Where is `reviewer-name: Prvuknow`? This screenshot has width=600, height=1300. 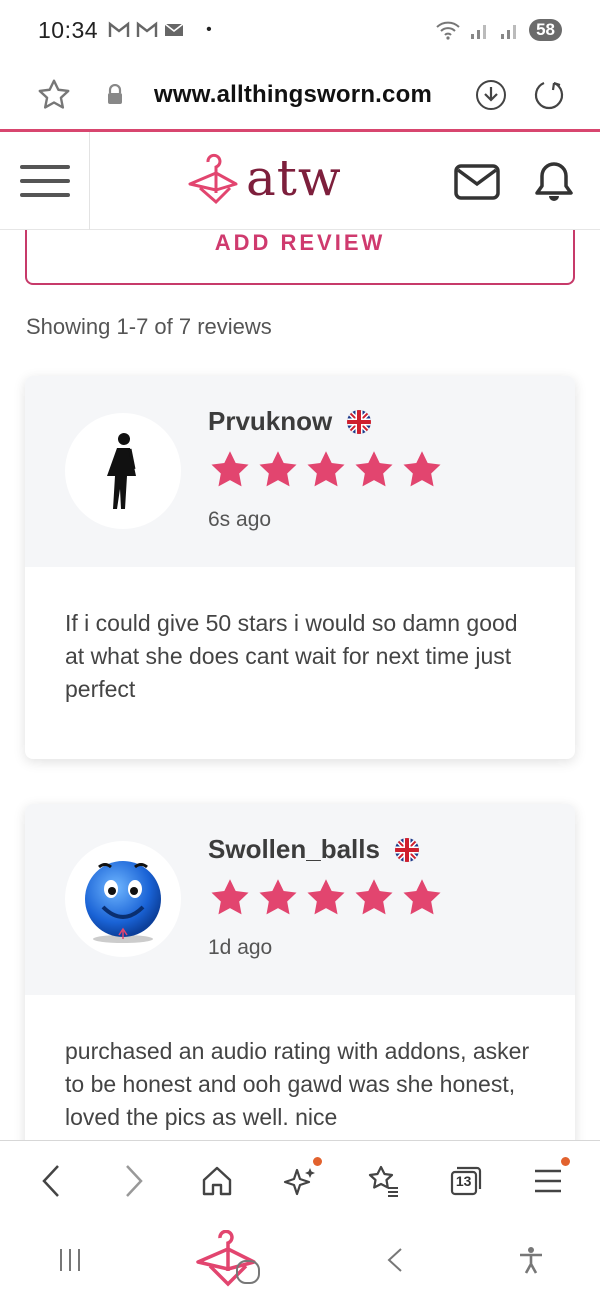
reviewer-name: Prvuknow is located at coordinates (270, 421).